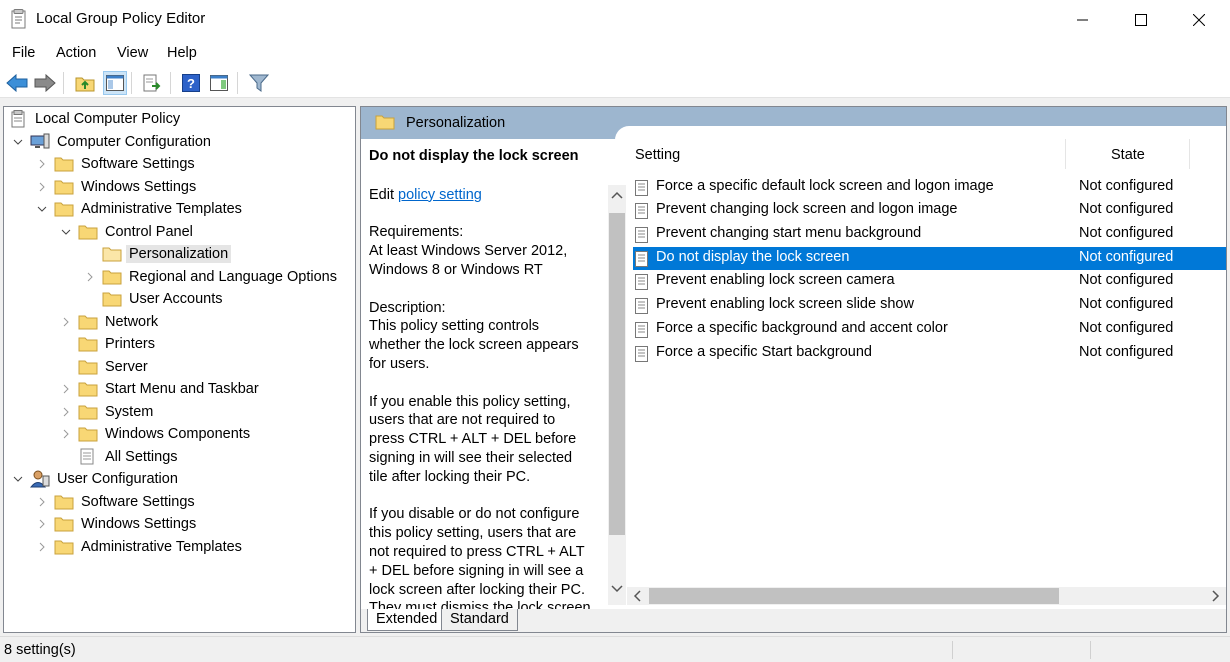 This screenshot has width=1230, height=662. What do you see at coordinates (117, 524) in the screenshot?
I see `tree-node-user-windows-settings: Windows Settings` at bounding box center [117, 524].